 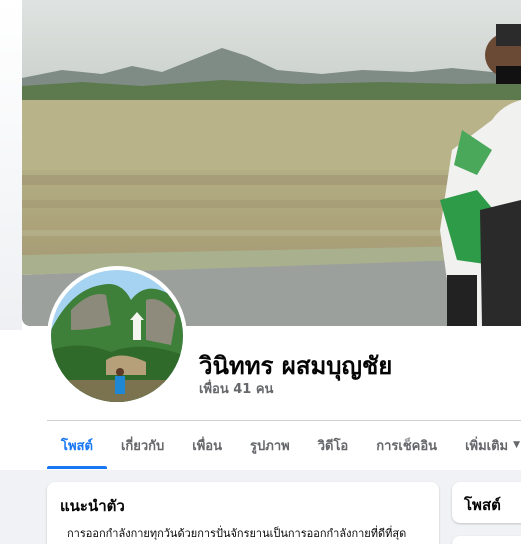 I want to click on posts-panel-secondary, so click(x=486, y=540).